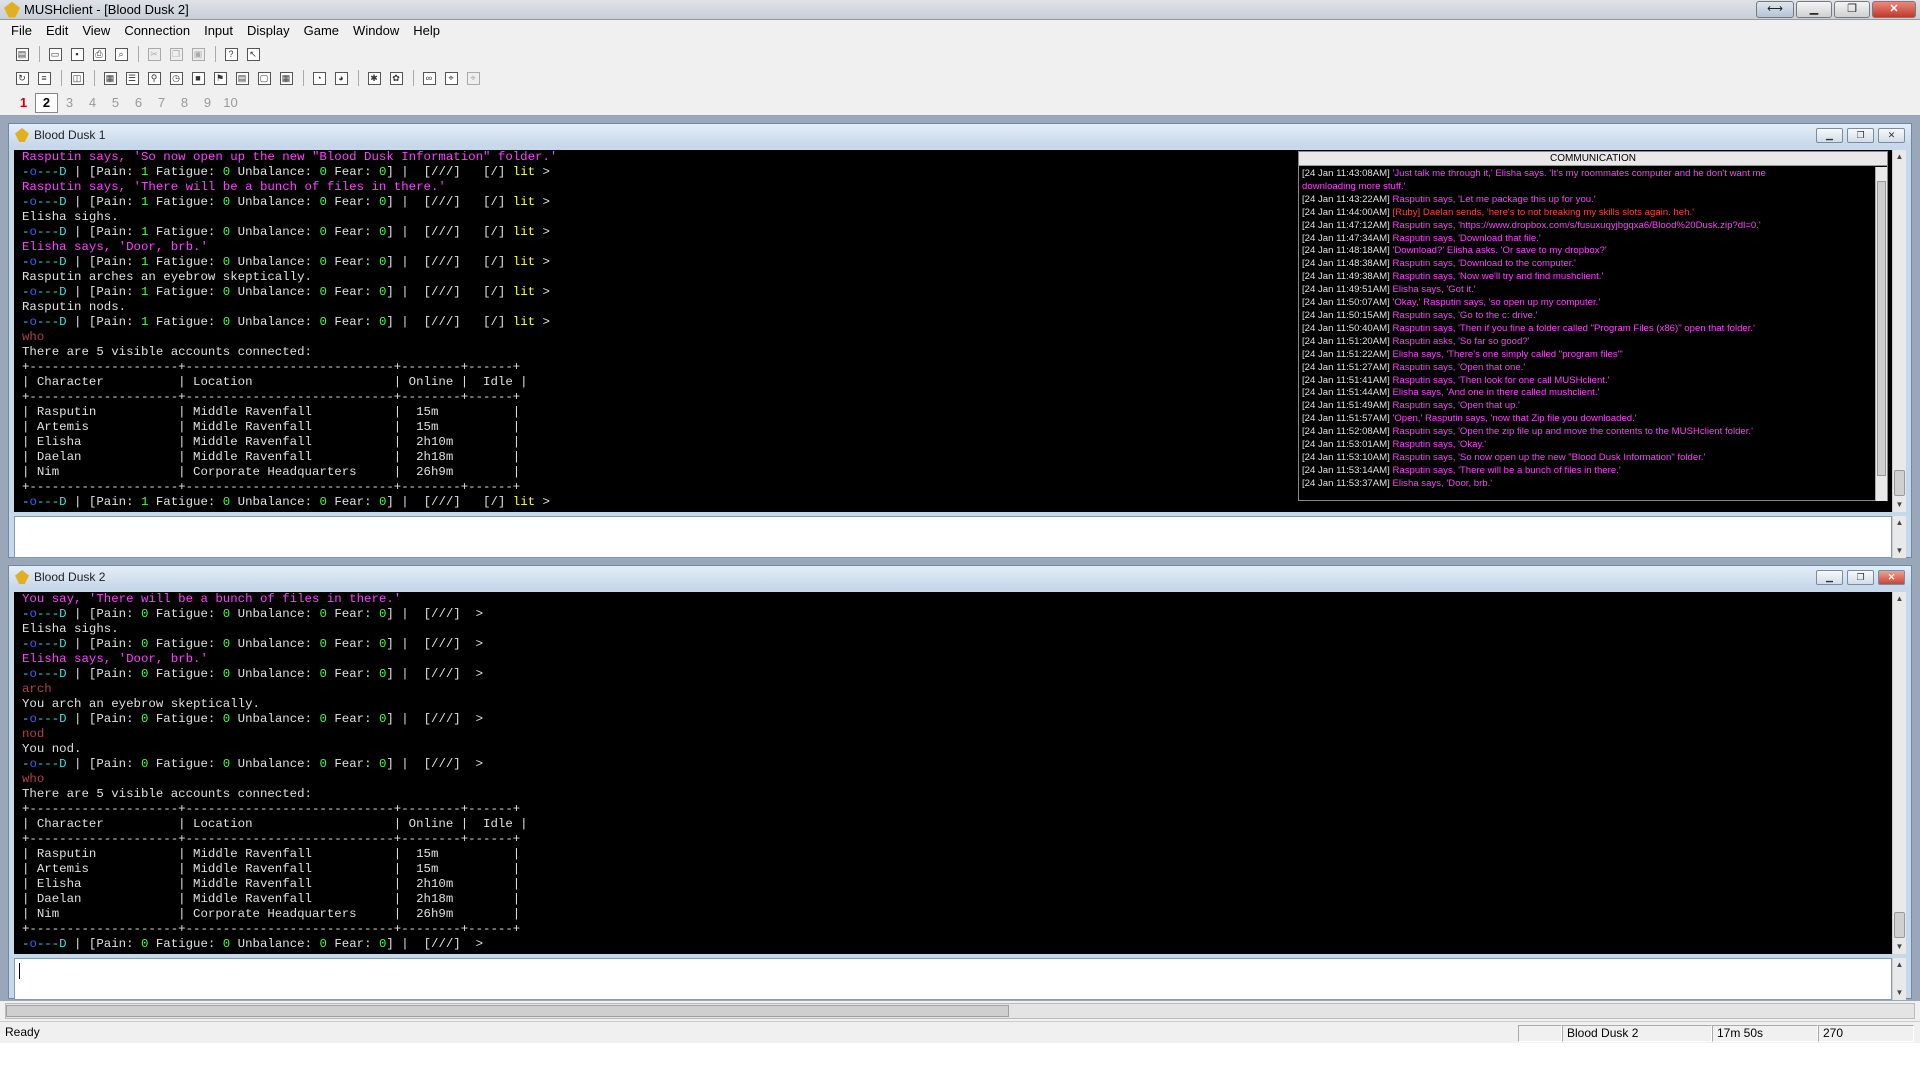 The image size is (1920, 1080). I want to click on world-tab-3: 3, so click(69, 103).